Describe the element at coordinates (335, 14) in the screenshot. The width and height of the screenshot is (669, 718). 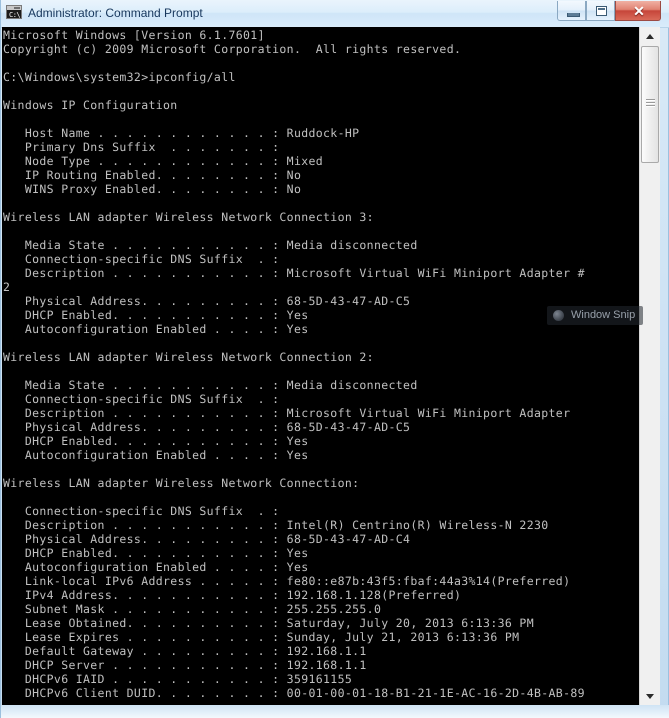
I see `window-titlebar: C:\ Administrator: Command Prompt ✕` at that location.